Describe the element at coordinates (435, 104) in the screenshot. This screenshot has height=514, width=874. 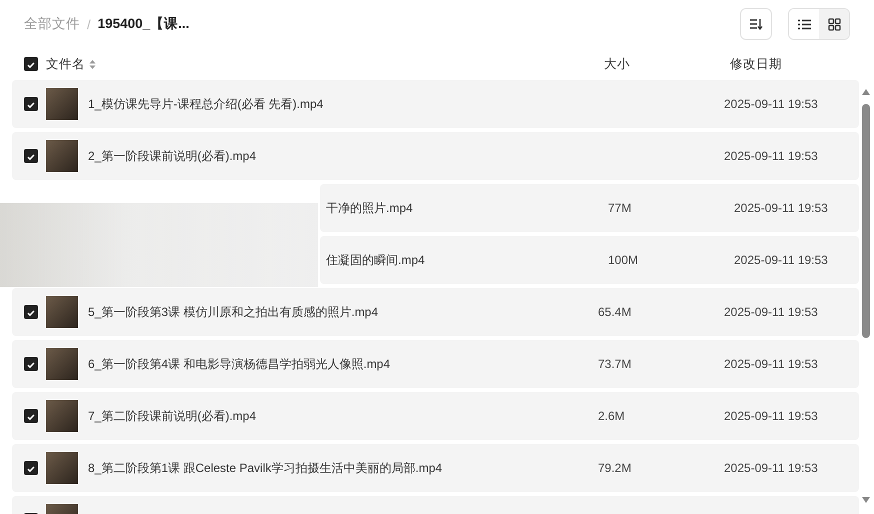
I see `file-row: 1_模仿课先导片-课程总介绍(必看 先看).mp4 2025-09-11 19:53` at that location.